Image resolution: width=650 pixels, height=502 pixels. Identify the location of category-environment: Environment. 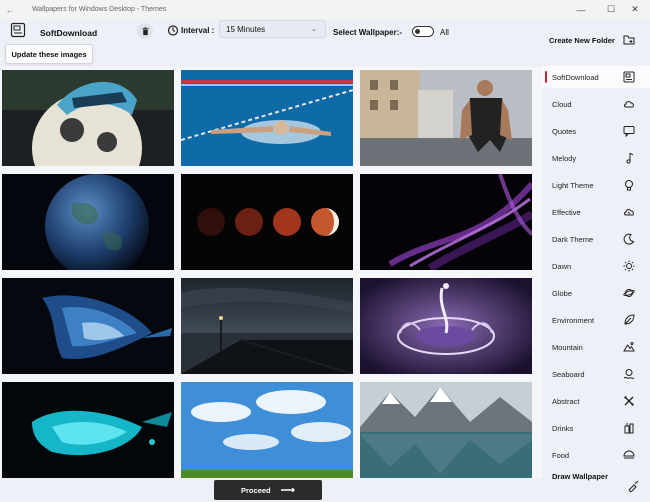
(596, 320).